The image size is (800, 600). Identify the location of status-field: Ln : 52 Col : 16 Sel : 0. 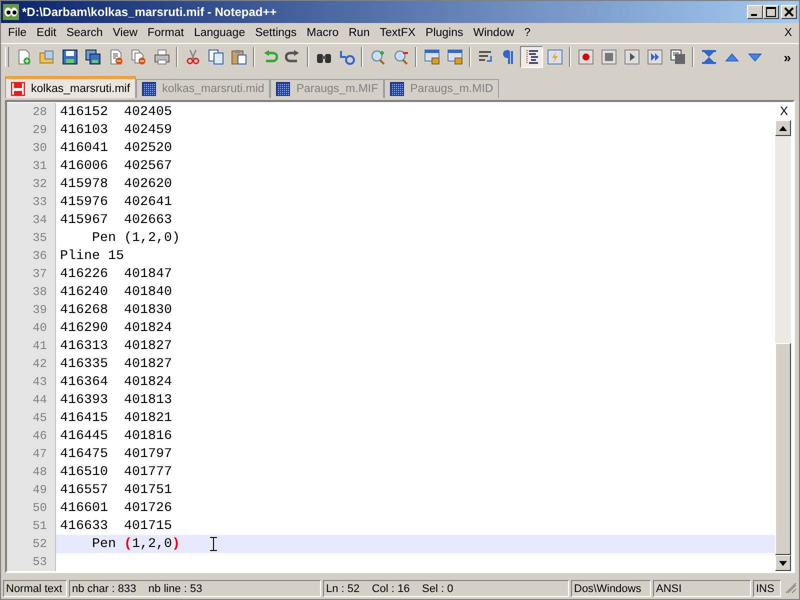
(446, 588).